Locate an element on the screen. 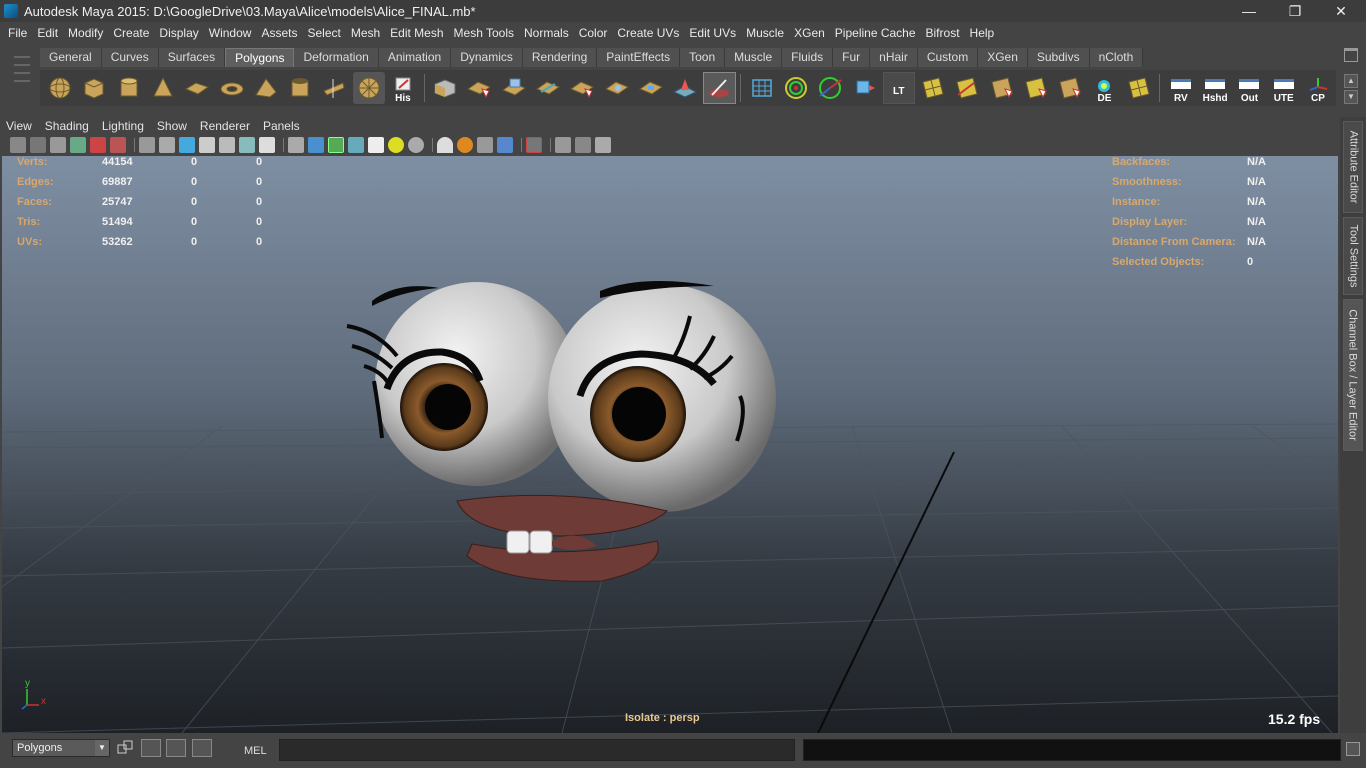 The height and width of the screenshot is (768, 1366). poly-plane-icon is located at coordinates (197, 88).